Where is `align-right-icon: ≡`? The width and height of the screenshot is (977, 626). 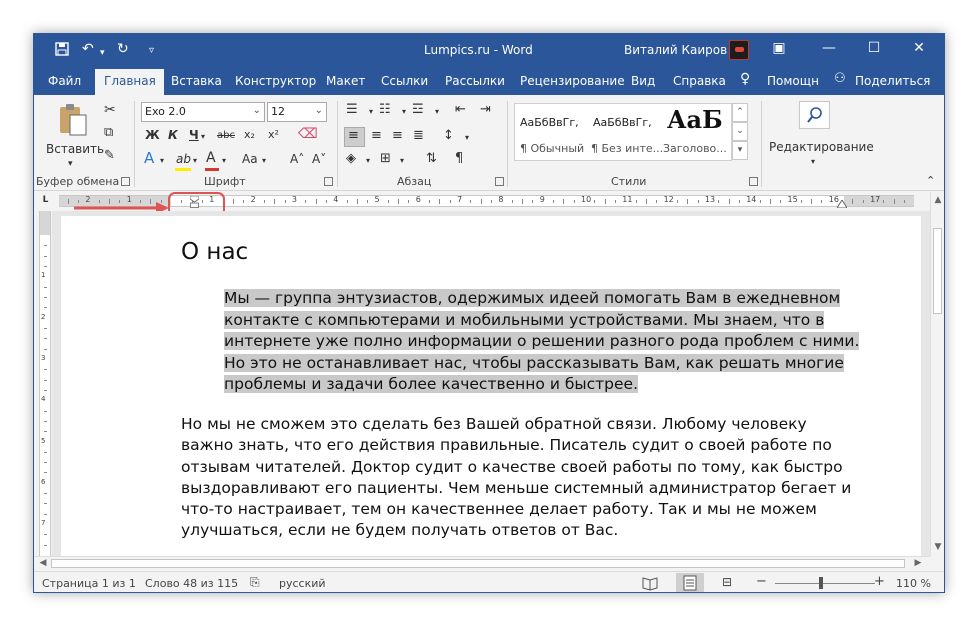
align-right-icon: ≡ is located at coordinates (397, 136).